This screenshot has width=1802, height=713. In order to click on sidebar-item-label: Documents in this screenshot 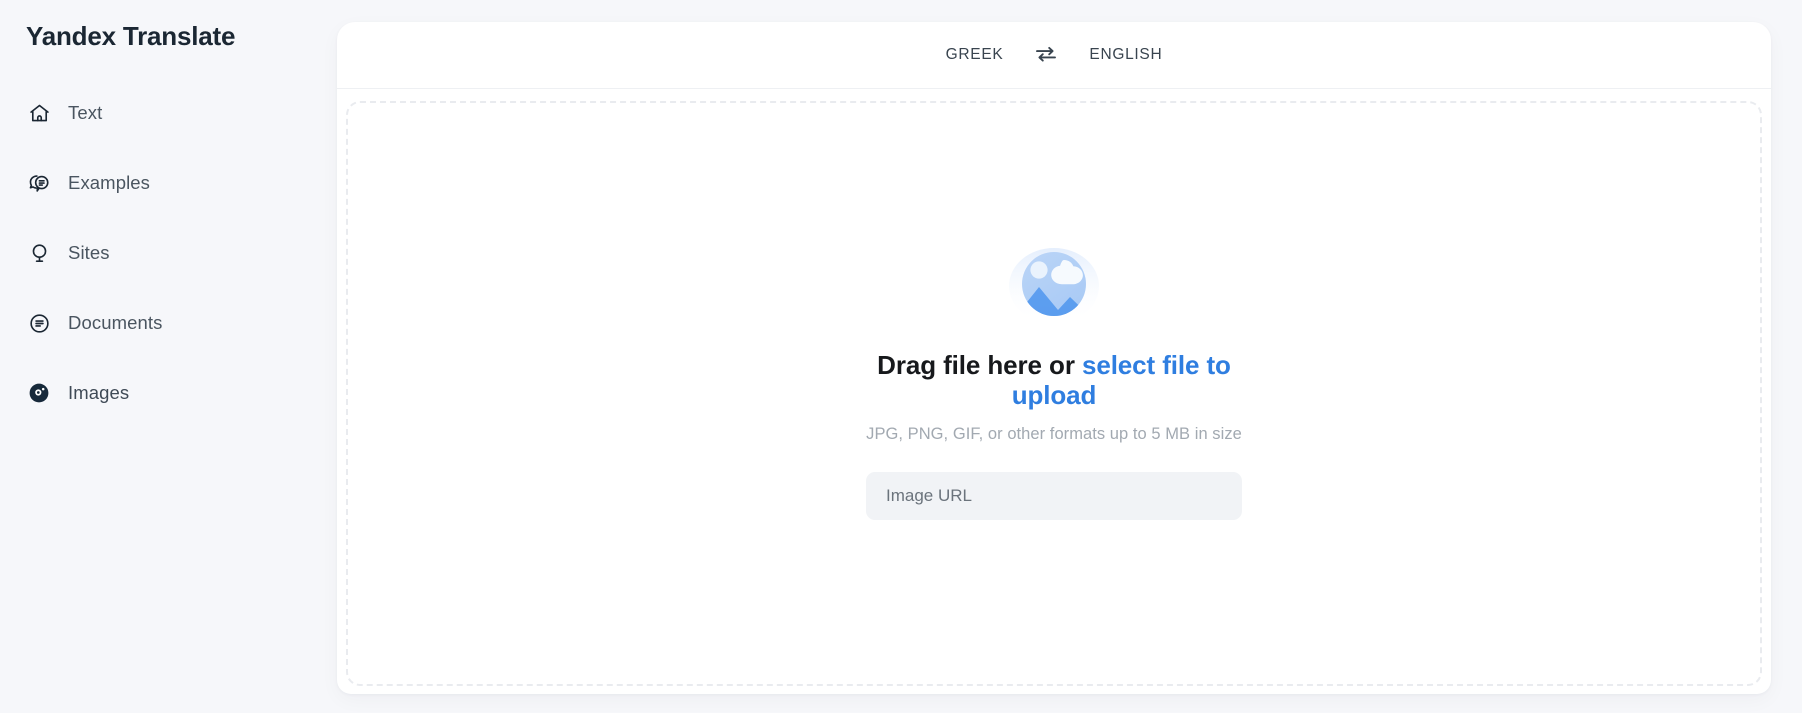, I will do `click(115, 322)`.